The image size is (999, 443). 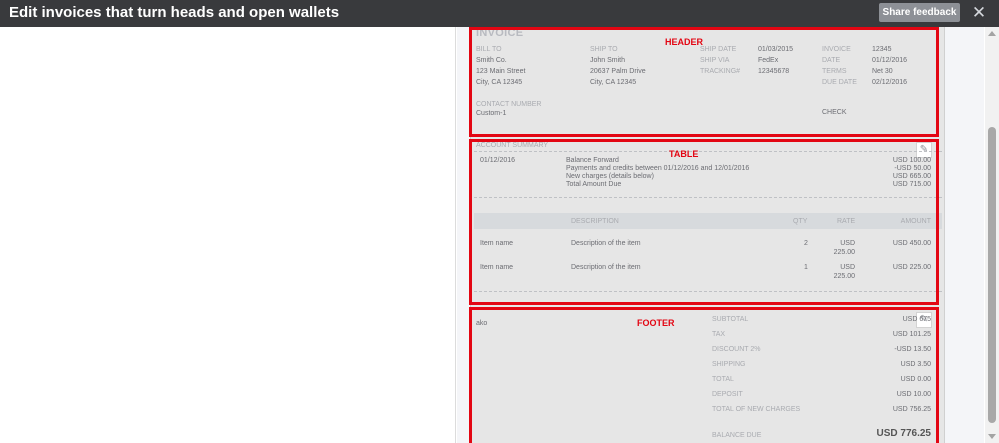 What do you see at coordinates (903, 433) in the screenshot?
I see `balance-due-value: USD 776.25` at bounding box center [903, 433].